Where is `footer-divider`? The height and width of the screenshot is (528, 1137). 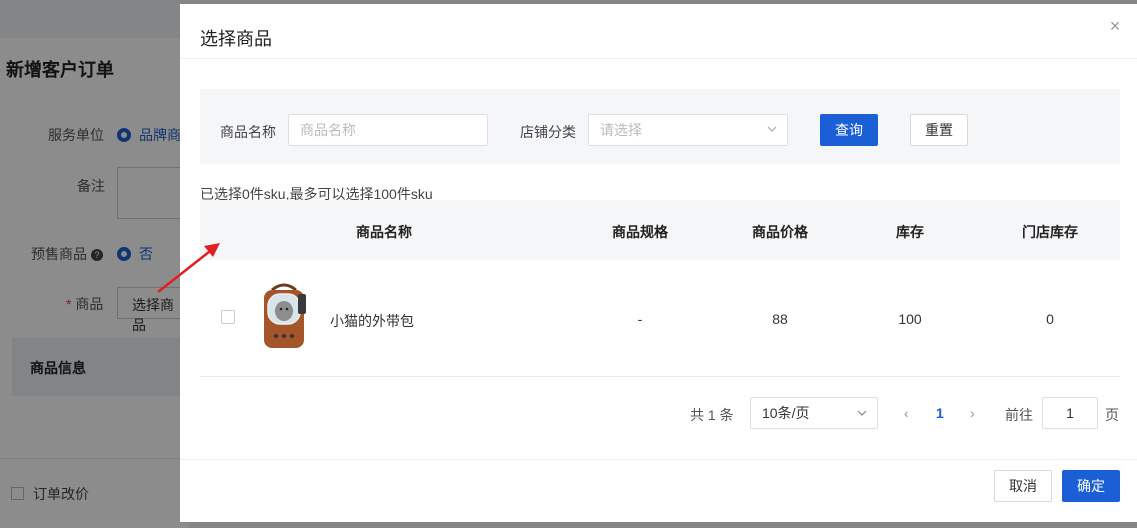 footer-divider is located at coordinates (658, 459).